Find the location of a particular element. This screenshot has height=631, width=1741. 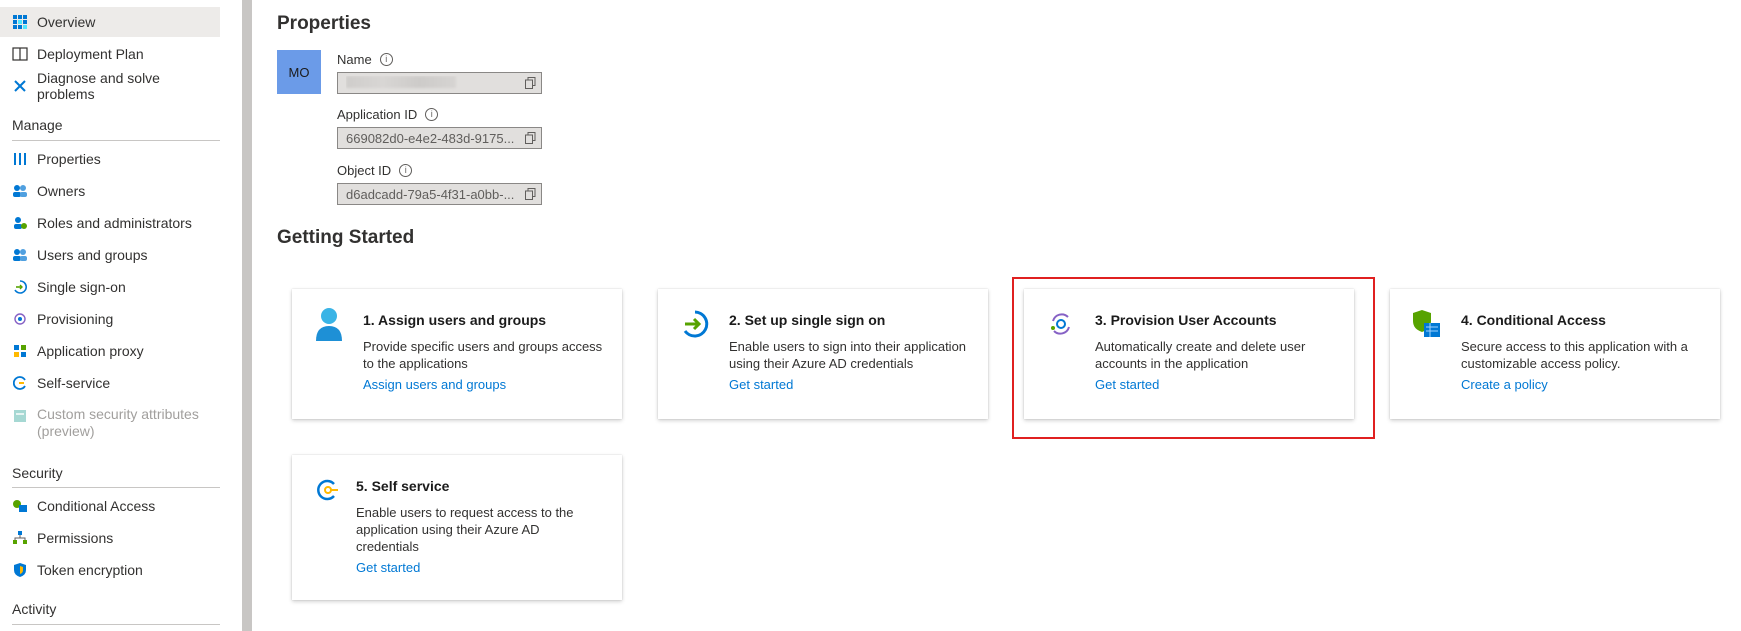

sidebar-item-custom-security-attributes: Custom security attributes (preview) is located at coordinates (110, 426).